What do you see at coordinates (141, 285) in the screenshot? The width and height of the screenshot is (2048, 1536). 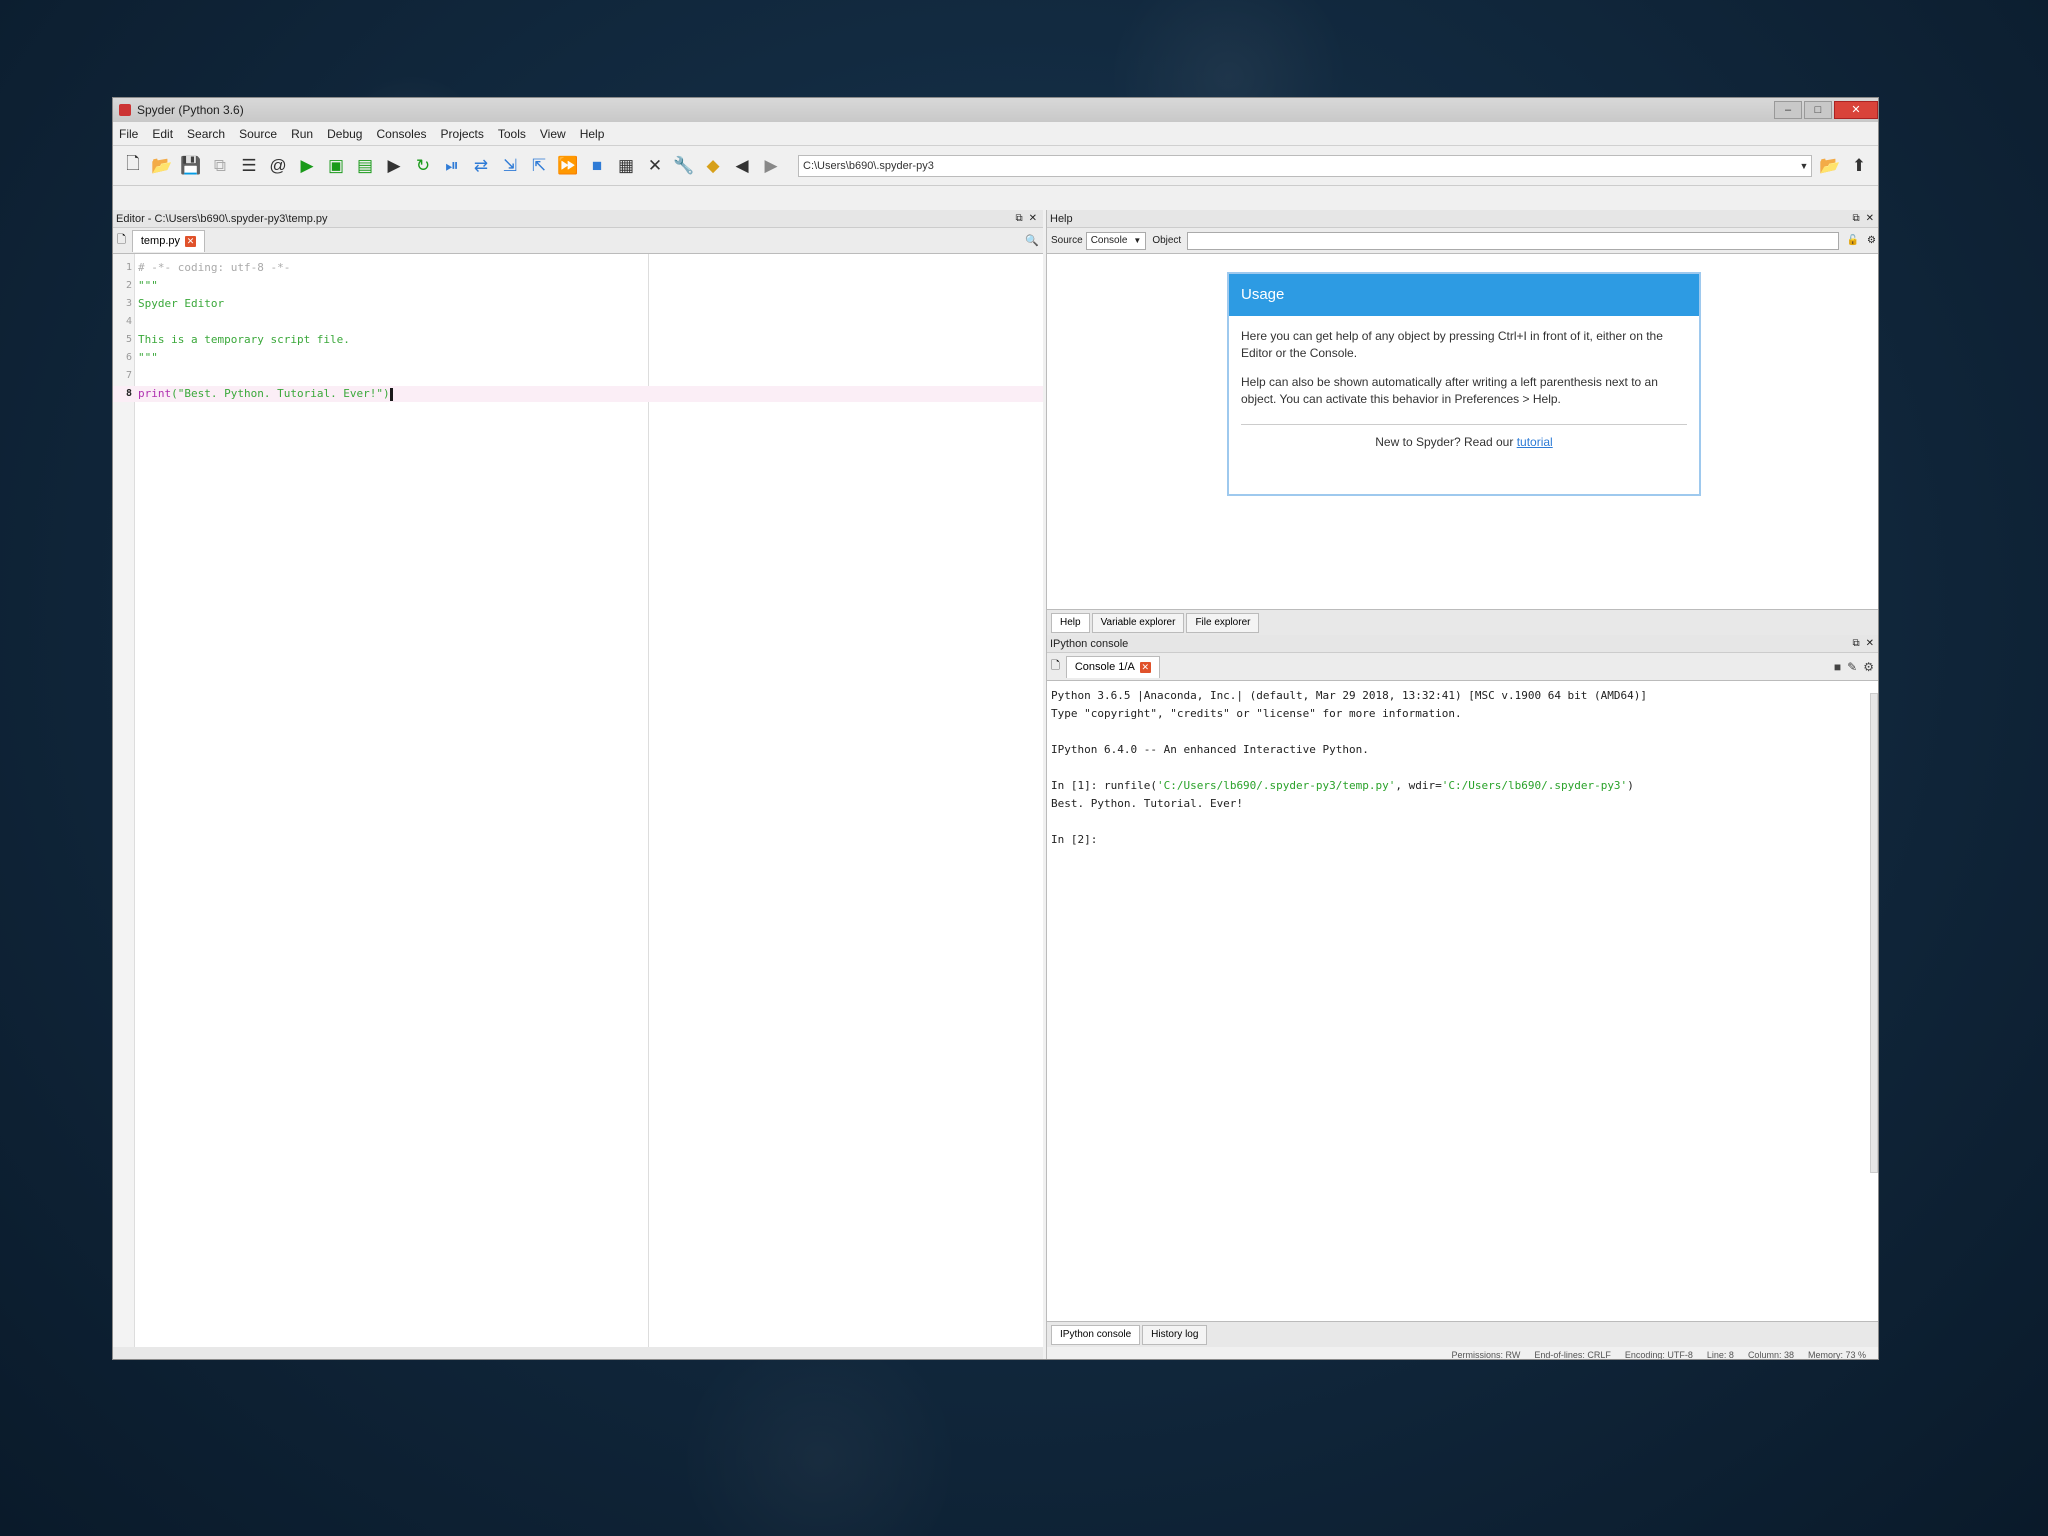 I see `code-line: 2 """` at bounding box center [141, 285].